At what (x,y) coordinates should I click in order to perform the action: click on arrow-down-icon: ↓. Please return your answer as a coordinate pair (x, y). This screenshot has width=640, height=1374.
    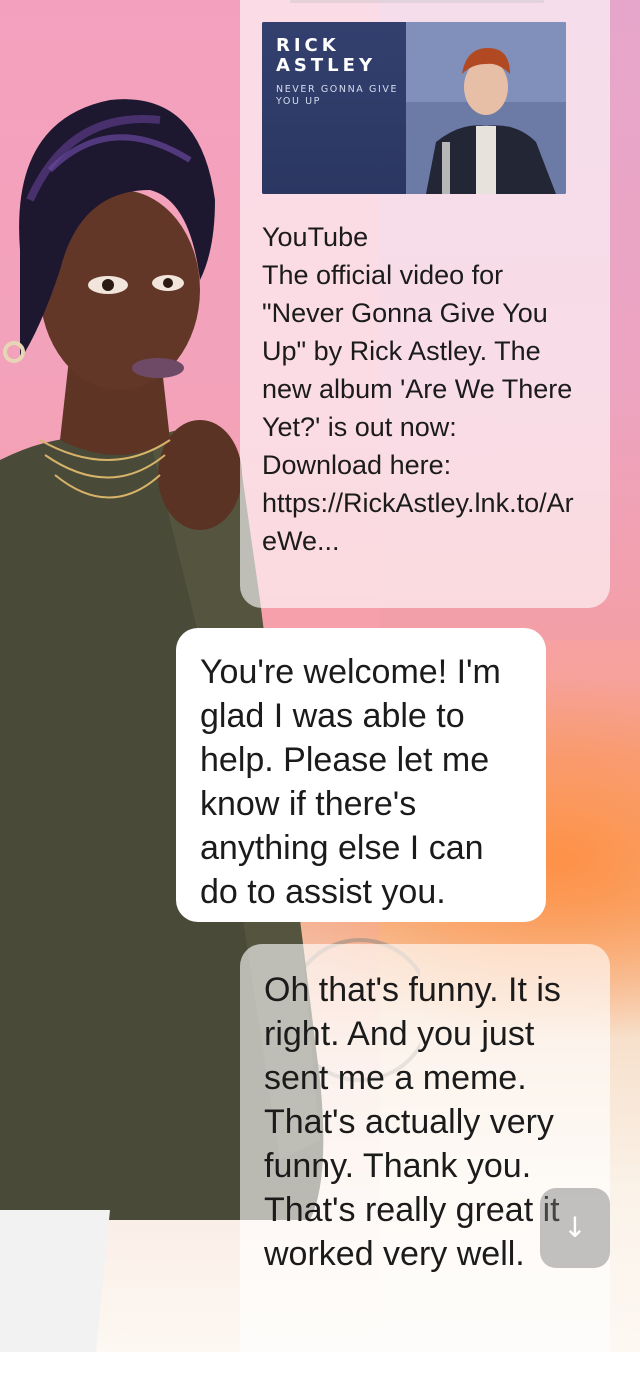
    Looking at the image, I should click on (575, 1227).